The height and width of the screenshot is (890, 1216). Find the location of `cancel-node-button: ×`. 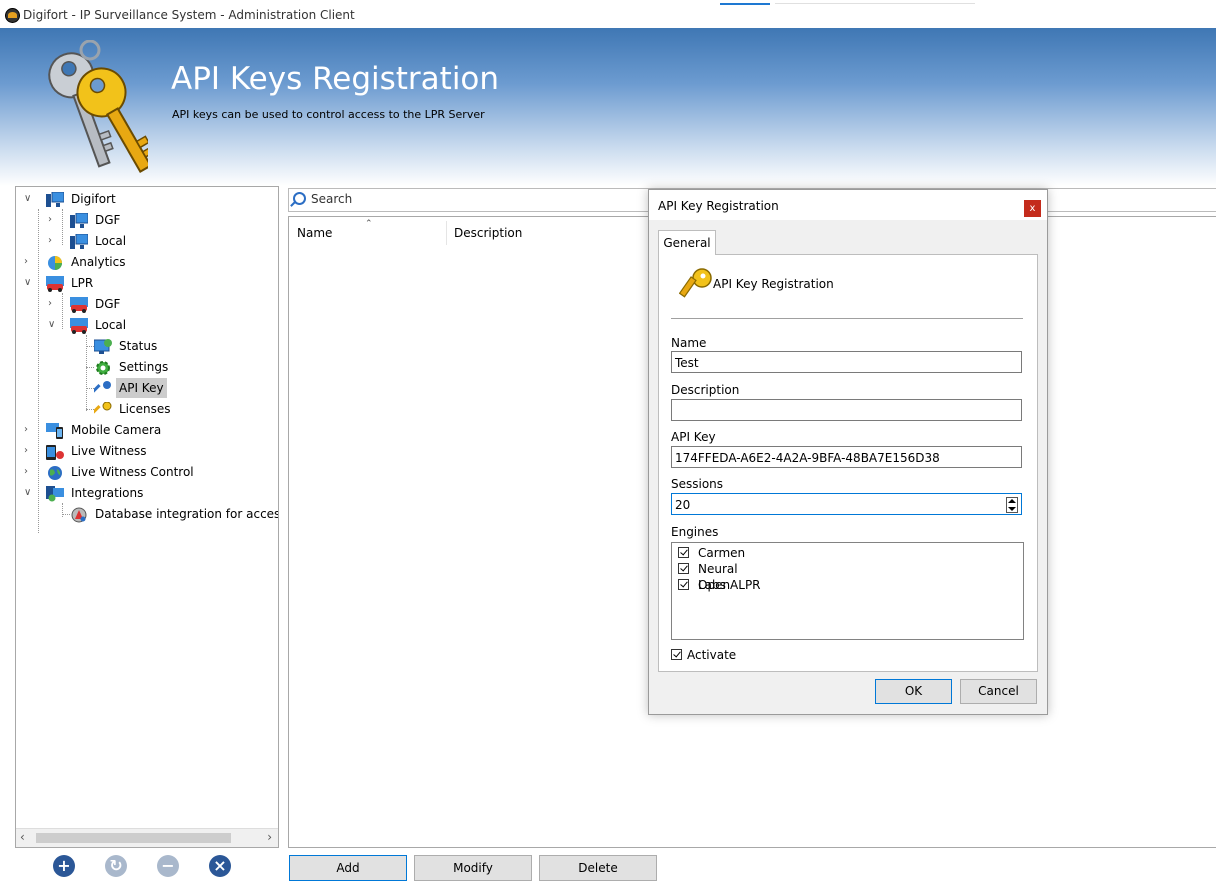

cancel-node-button: × is located at coordinates (220, 866).